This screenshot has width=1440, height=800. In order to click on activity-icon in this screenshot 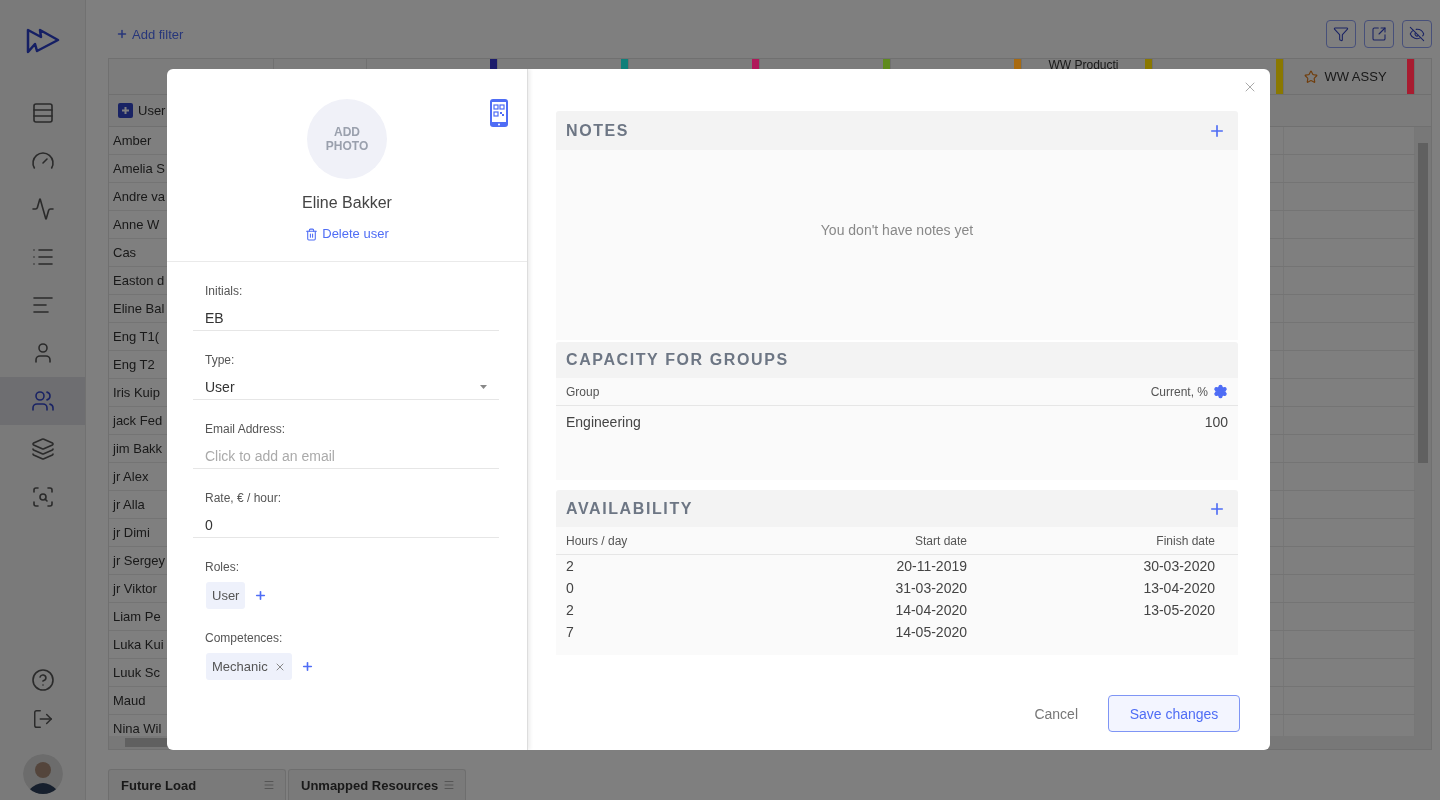, I will do `click(42, 209)`.